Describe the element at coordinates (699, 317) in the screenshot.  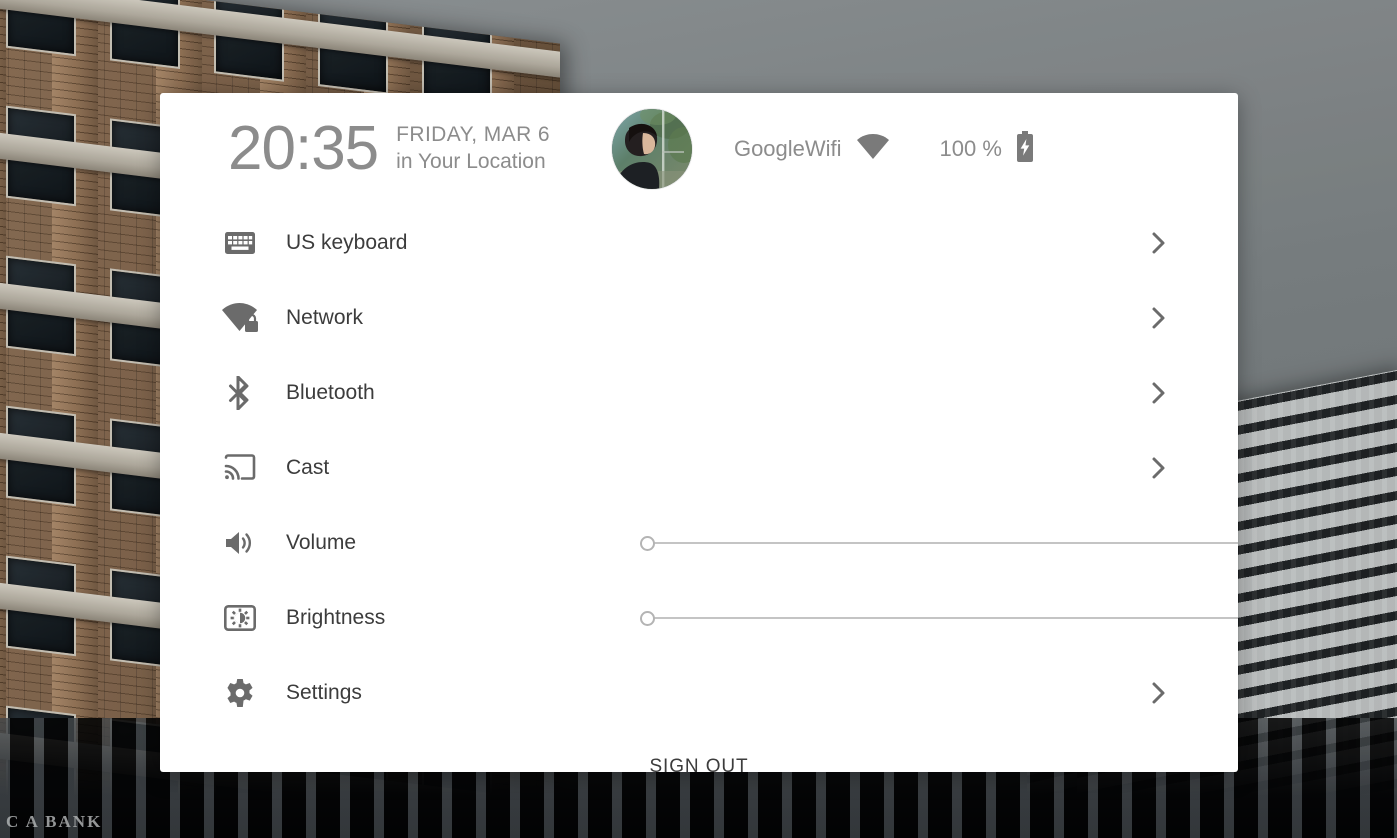
I see `tray-row-network: Network` at that location.